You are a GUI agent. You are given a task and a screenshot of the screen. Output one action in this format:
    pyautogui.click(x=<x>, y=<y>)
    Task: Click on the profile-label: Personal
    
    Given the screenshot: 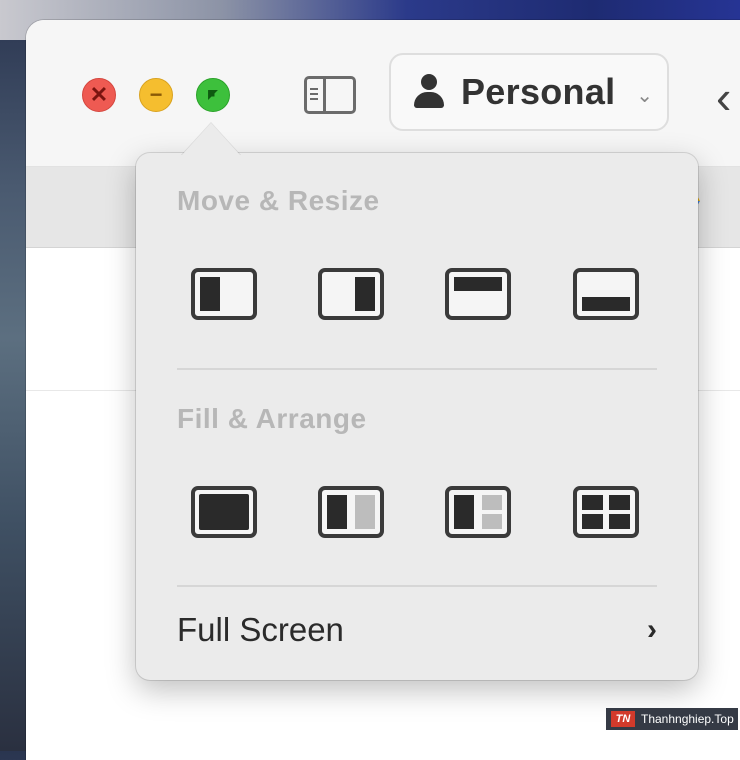 What is the action you would take?
    pyautogui.click(x=538, y=91)
    